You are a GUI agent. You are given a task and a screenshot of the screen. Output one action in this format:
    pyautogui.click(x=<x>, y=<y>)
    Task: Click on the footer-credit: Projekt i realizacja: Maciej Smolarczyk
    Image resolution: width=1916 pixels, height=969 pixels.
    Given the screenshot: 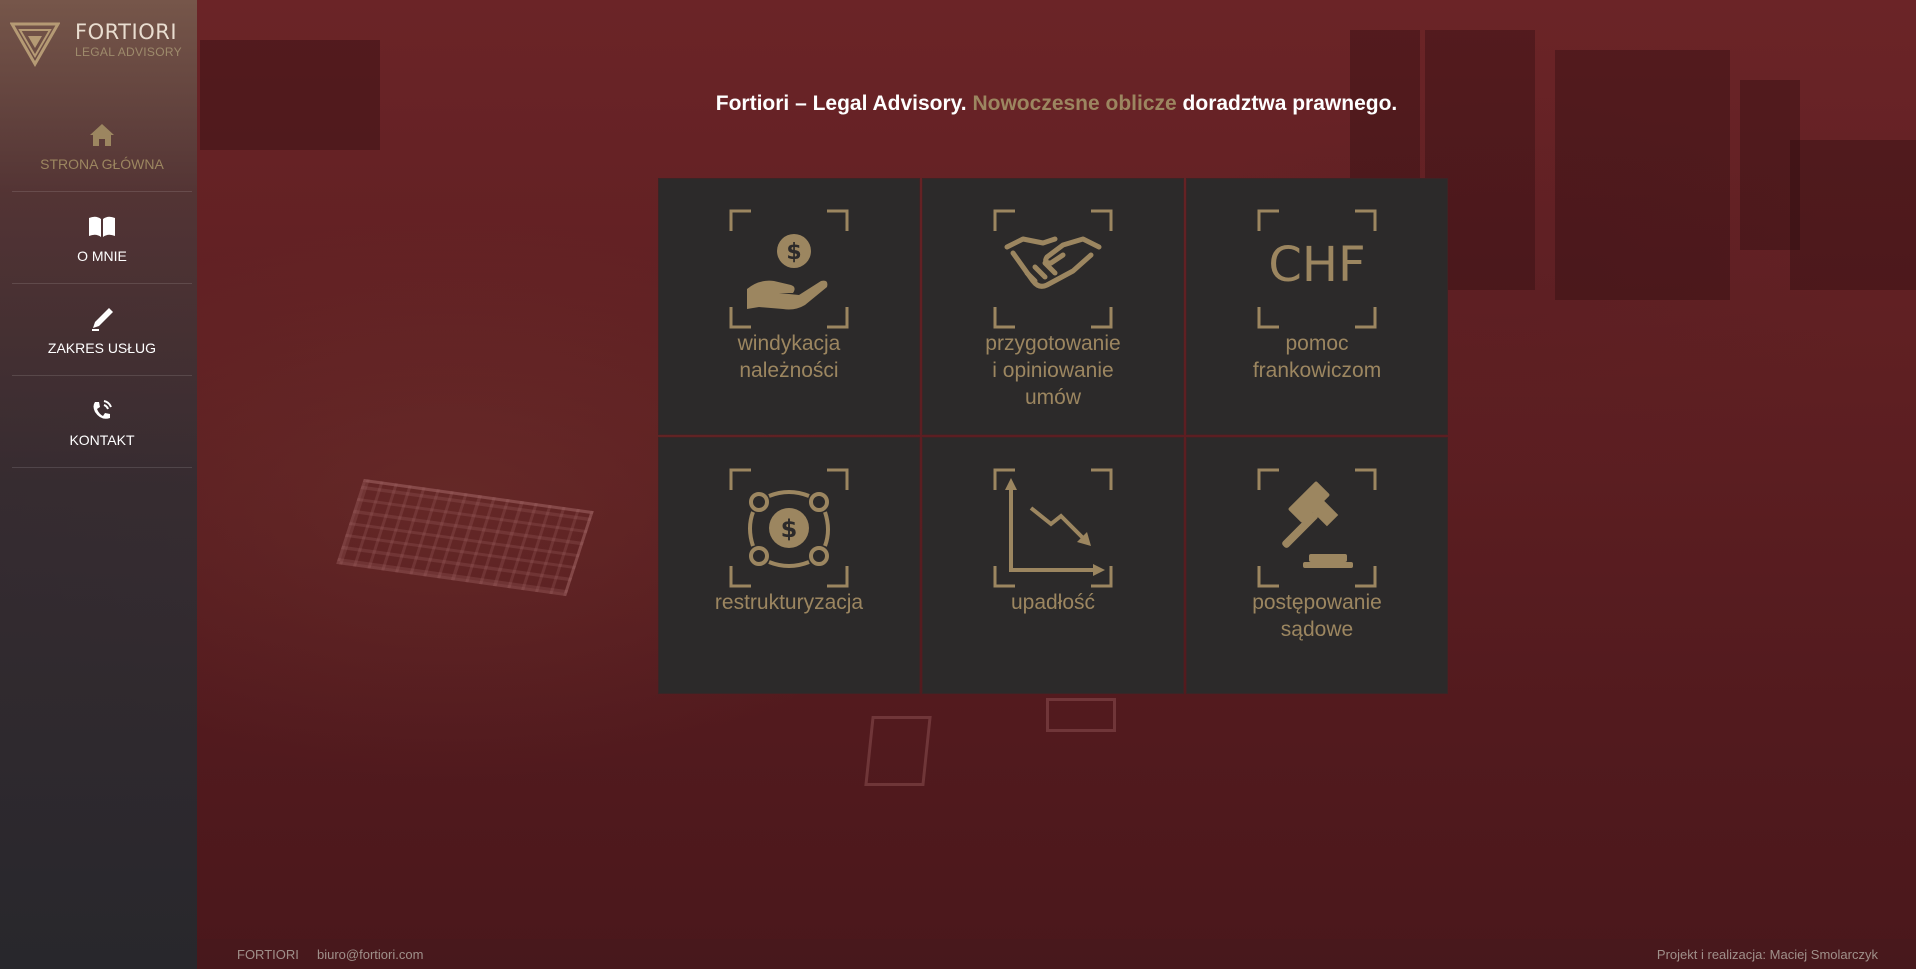 What is the action you would take?
    pyautogui.click(x=1767, y=954)
    